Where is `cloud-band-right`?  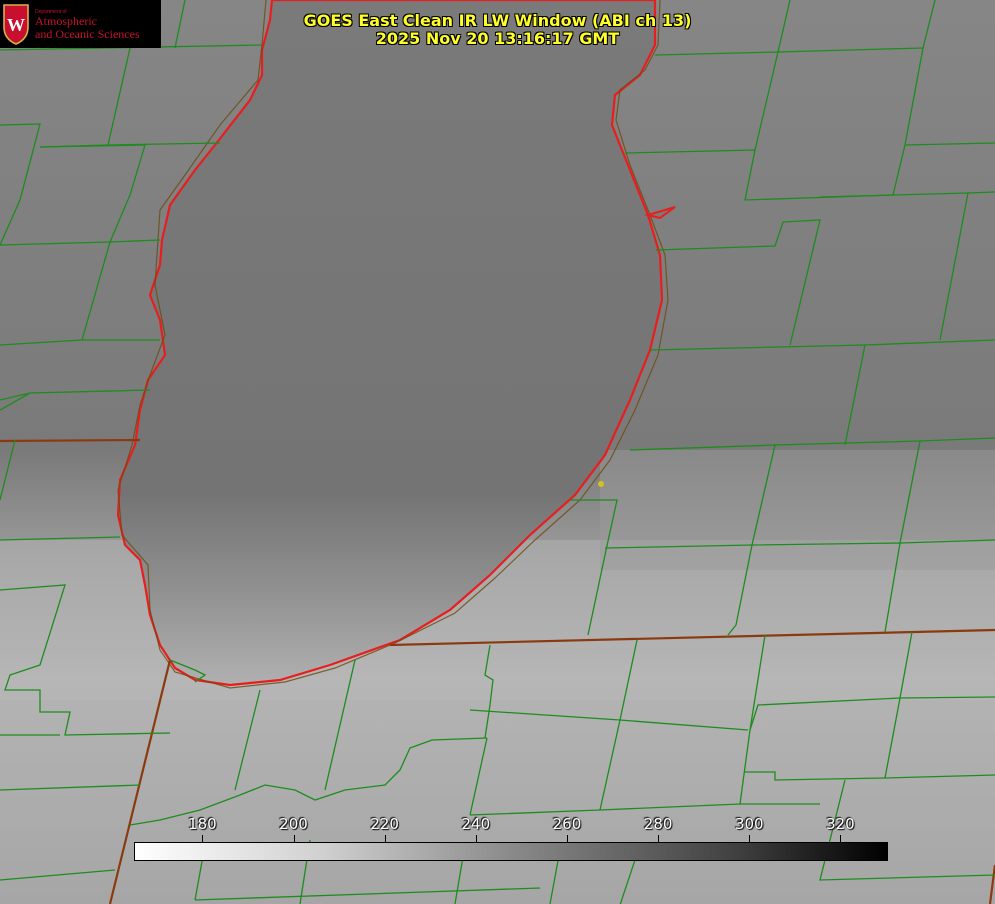
cloud-band-right is located at coordinates (797, 510).